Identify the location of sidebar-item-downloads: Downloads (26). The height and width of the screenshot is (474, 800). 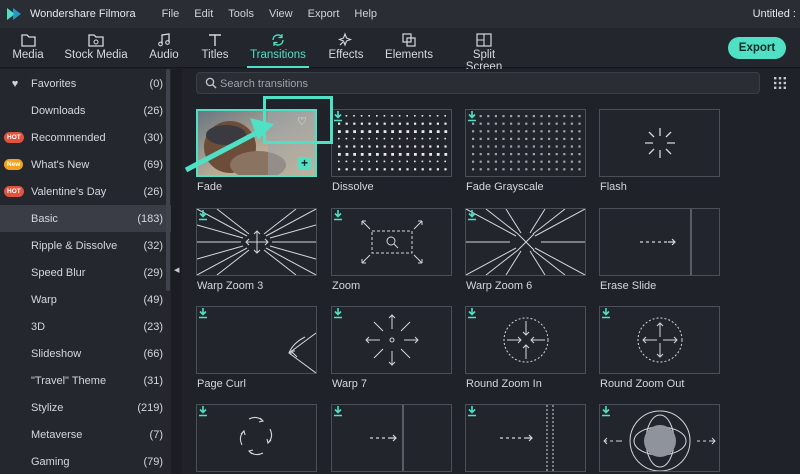
(85, 110).